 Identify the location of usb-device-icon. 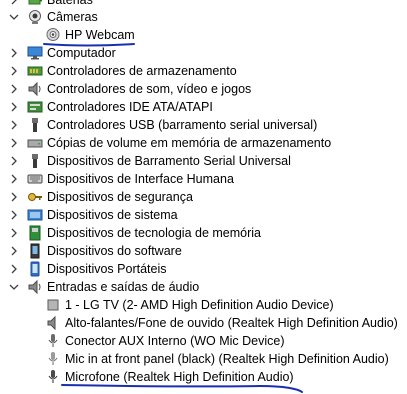
(35, 161).